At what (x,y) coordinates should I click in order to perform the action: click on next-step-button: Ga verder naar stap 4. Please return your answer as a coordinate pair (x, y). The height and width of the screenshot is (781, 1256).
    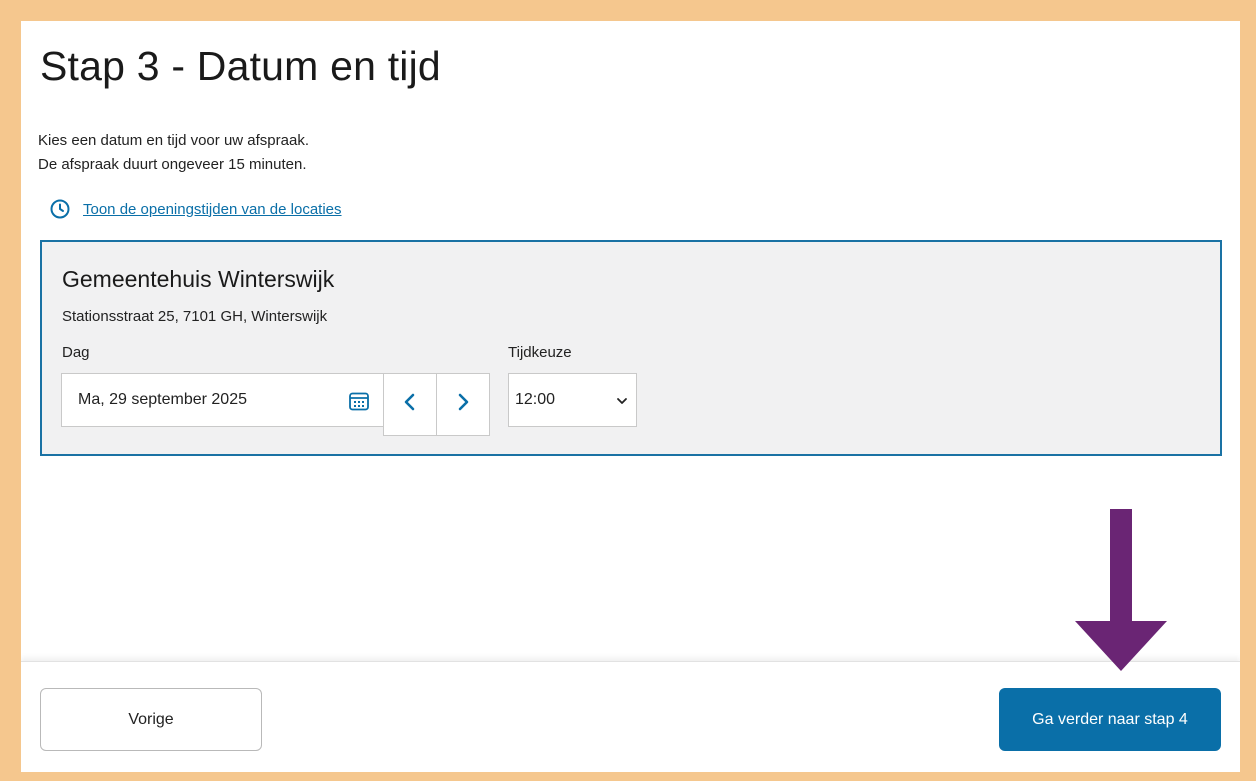
    Looking at the image, I should click on (1110, 719).